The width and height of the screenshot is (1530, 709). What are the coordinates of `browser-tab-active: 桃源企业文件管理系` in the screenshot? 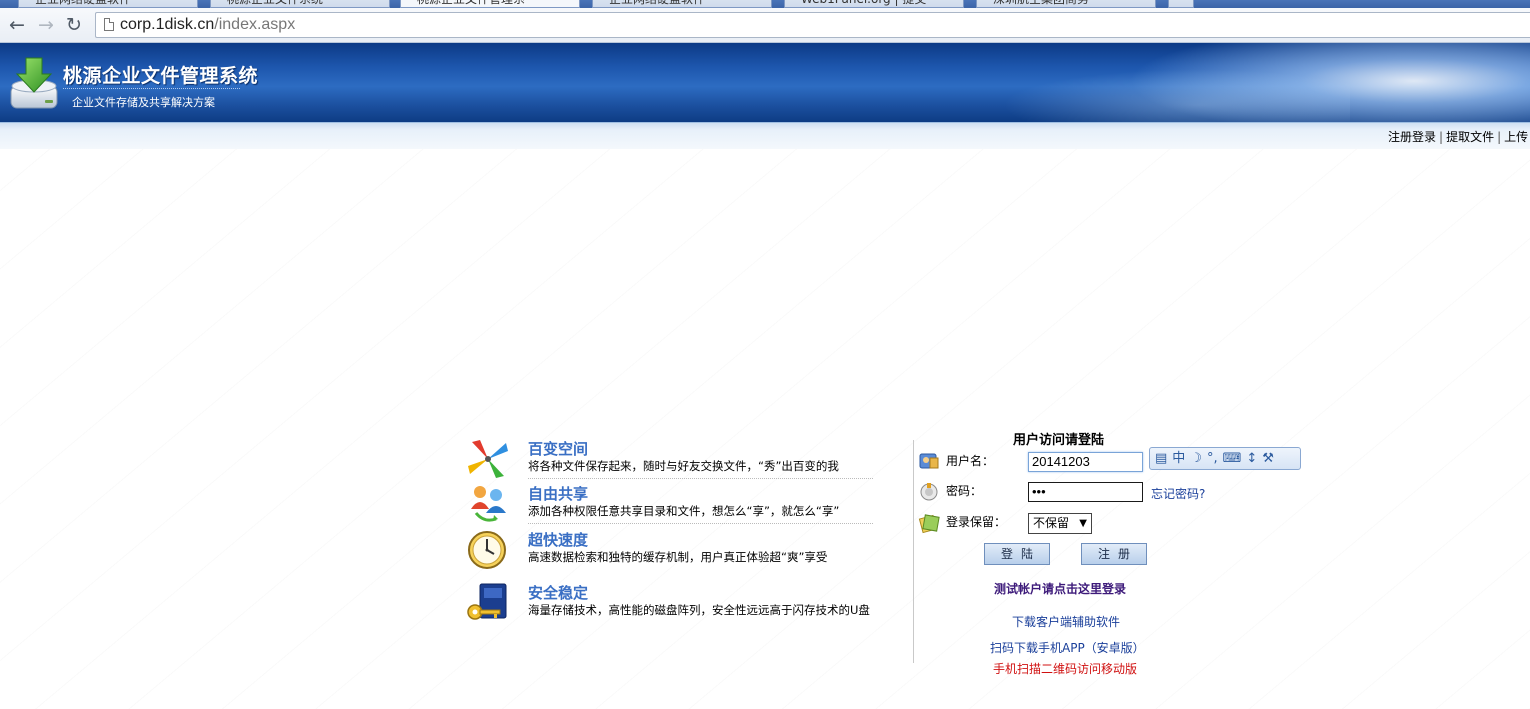 It's located at (490, 4).